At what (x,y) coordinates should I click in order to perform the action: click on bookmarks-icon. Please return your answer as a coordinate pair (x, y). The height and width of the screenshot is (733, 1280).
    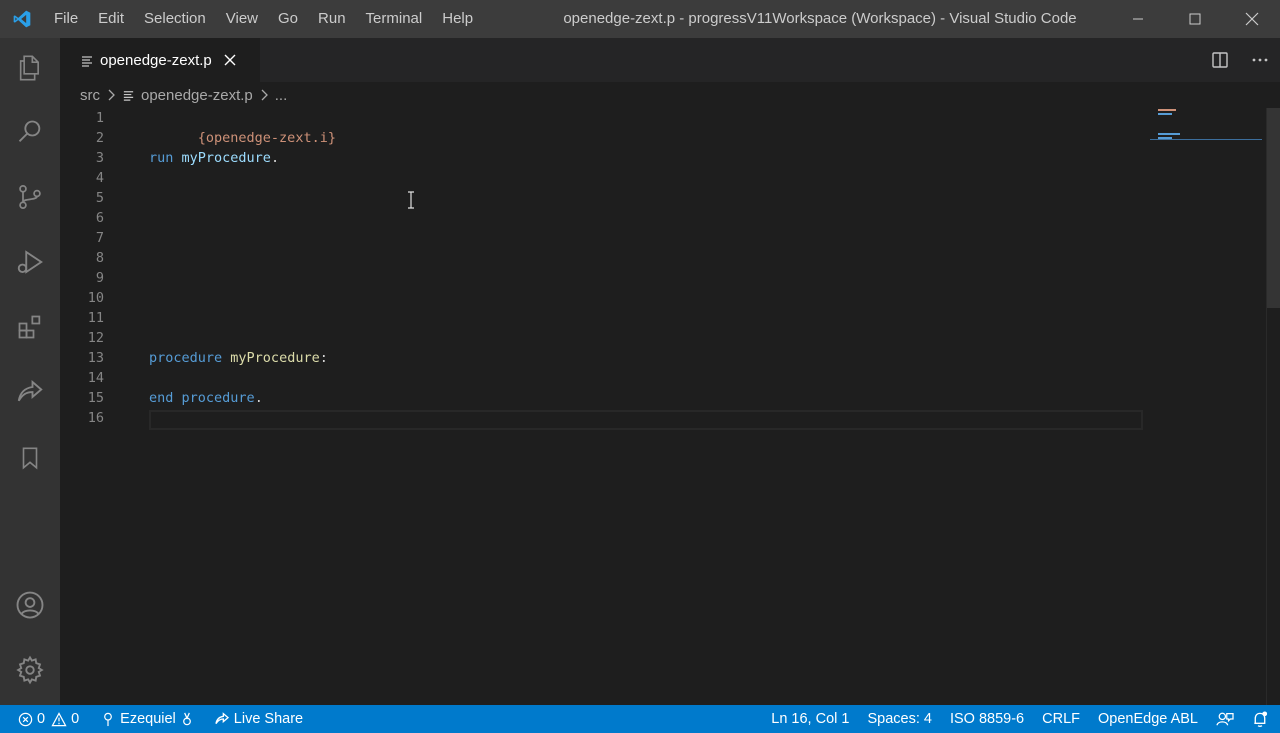
    Looking at the image, I should click on (30, 458).